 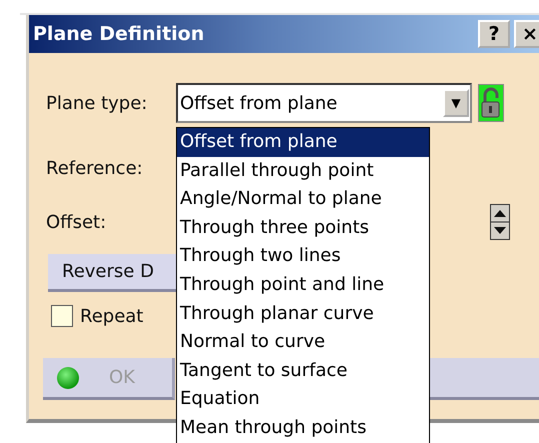 I want to click on list-option: Normal to curve, so click(x=303, y=342).